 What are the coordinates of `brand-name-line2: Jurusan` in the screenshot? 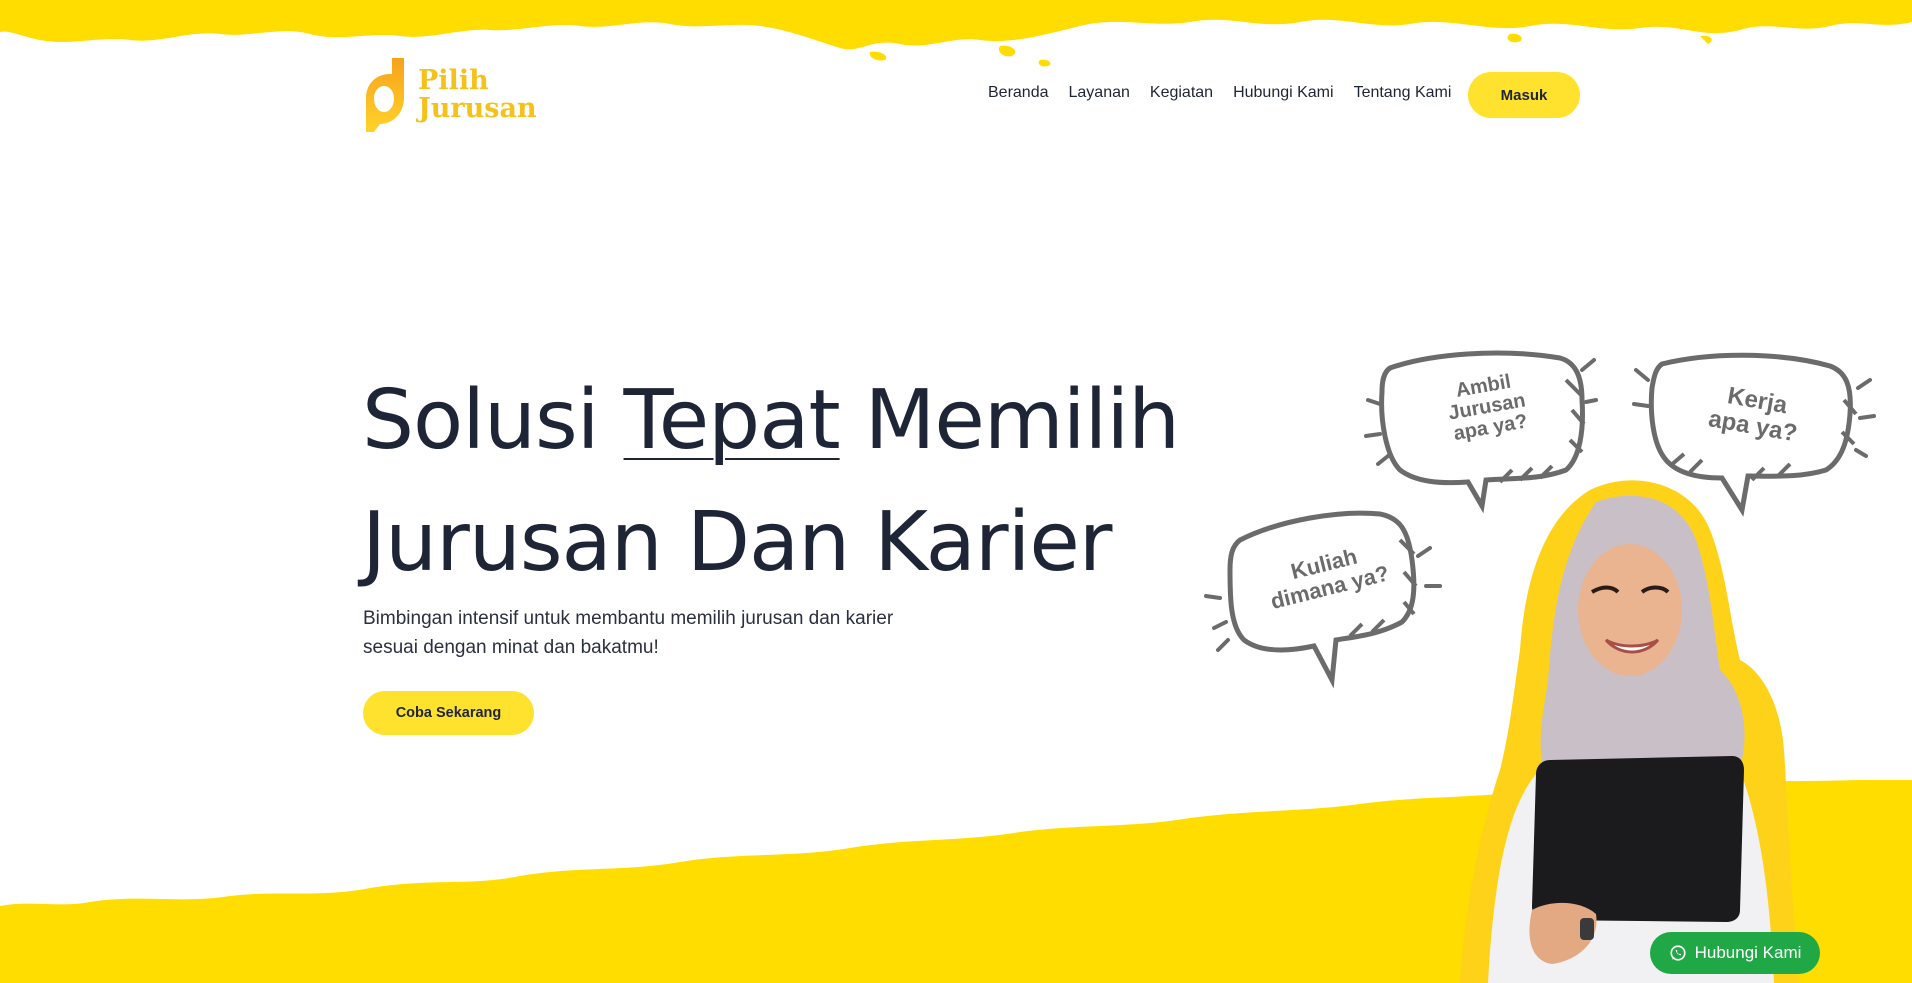 It's located at (477, 108).